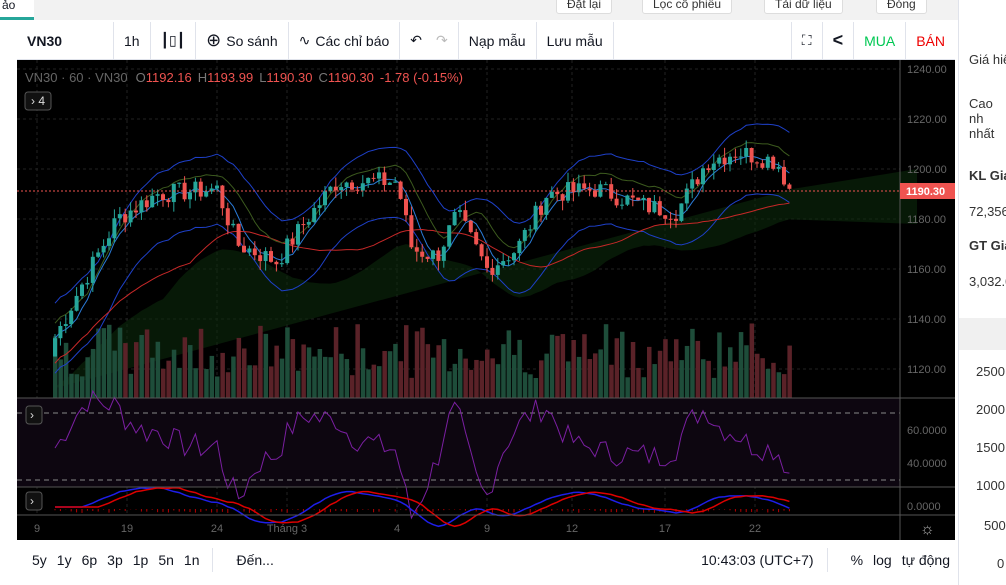  I want to click on interval-button: 1h, so click(132, 40).